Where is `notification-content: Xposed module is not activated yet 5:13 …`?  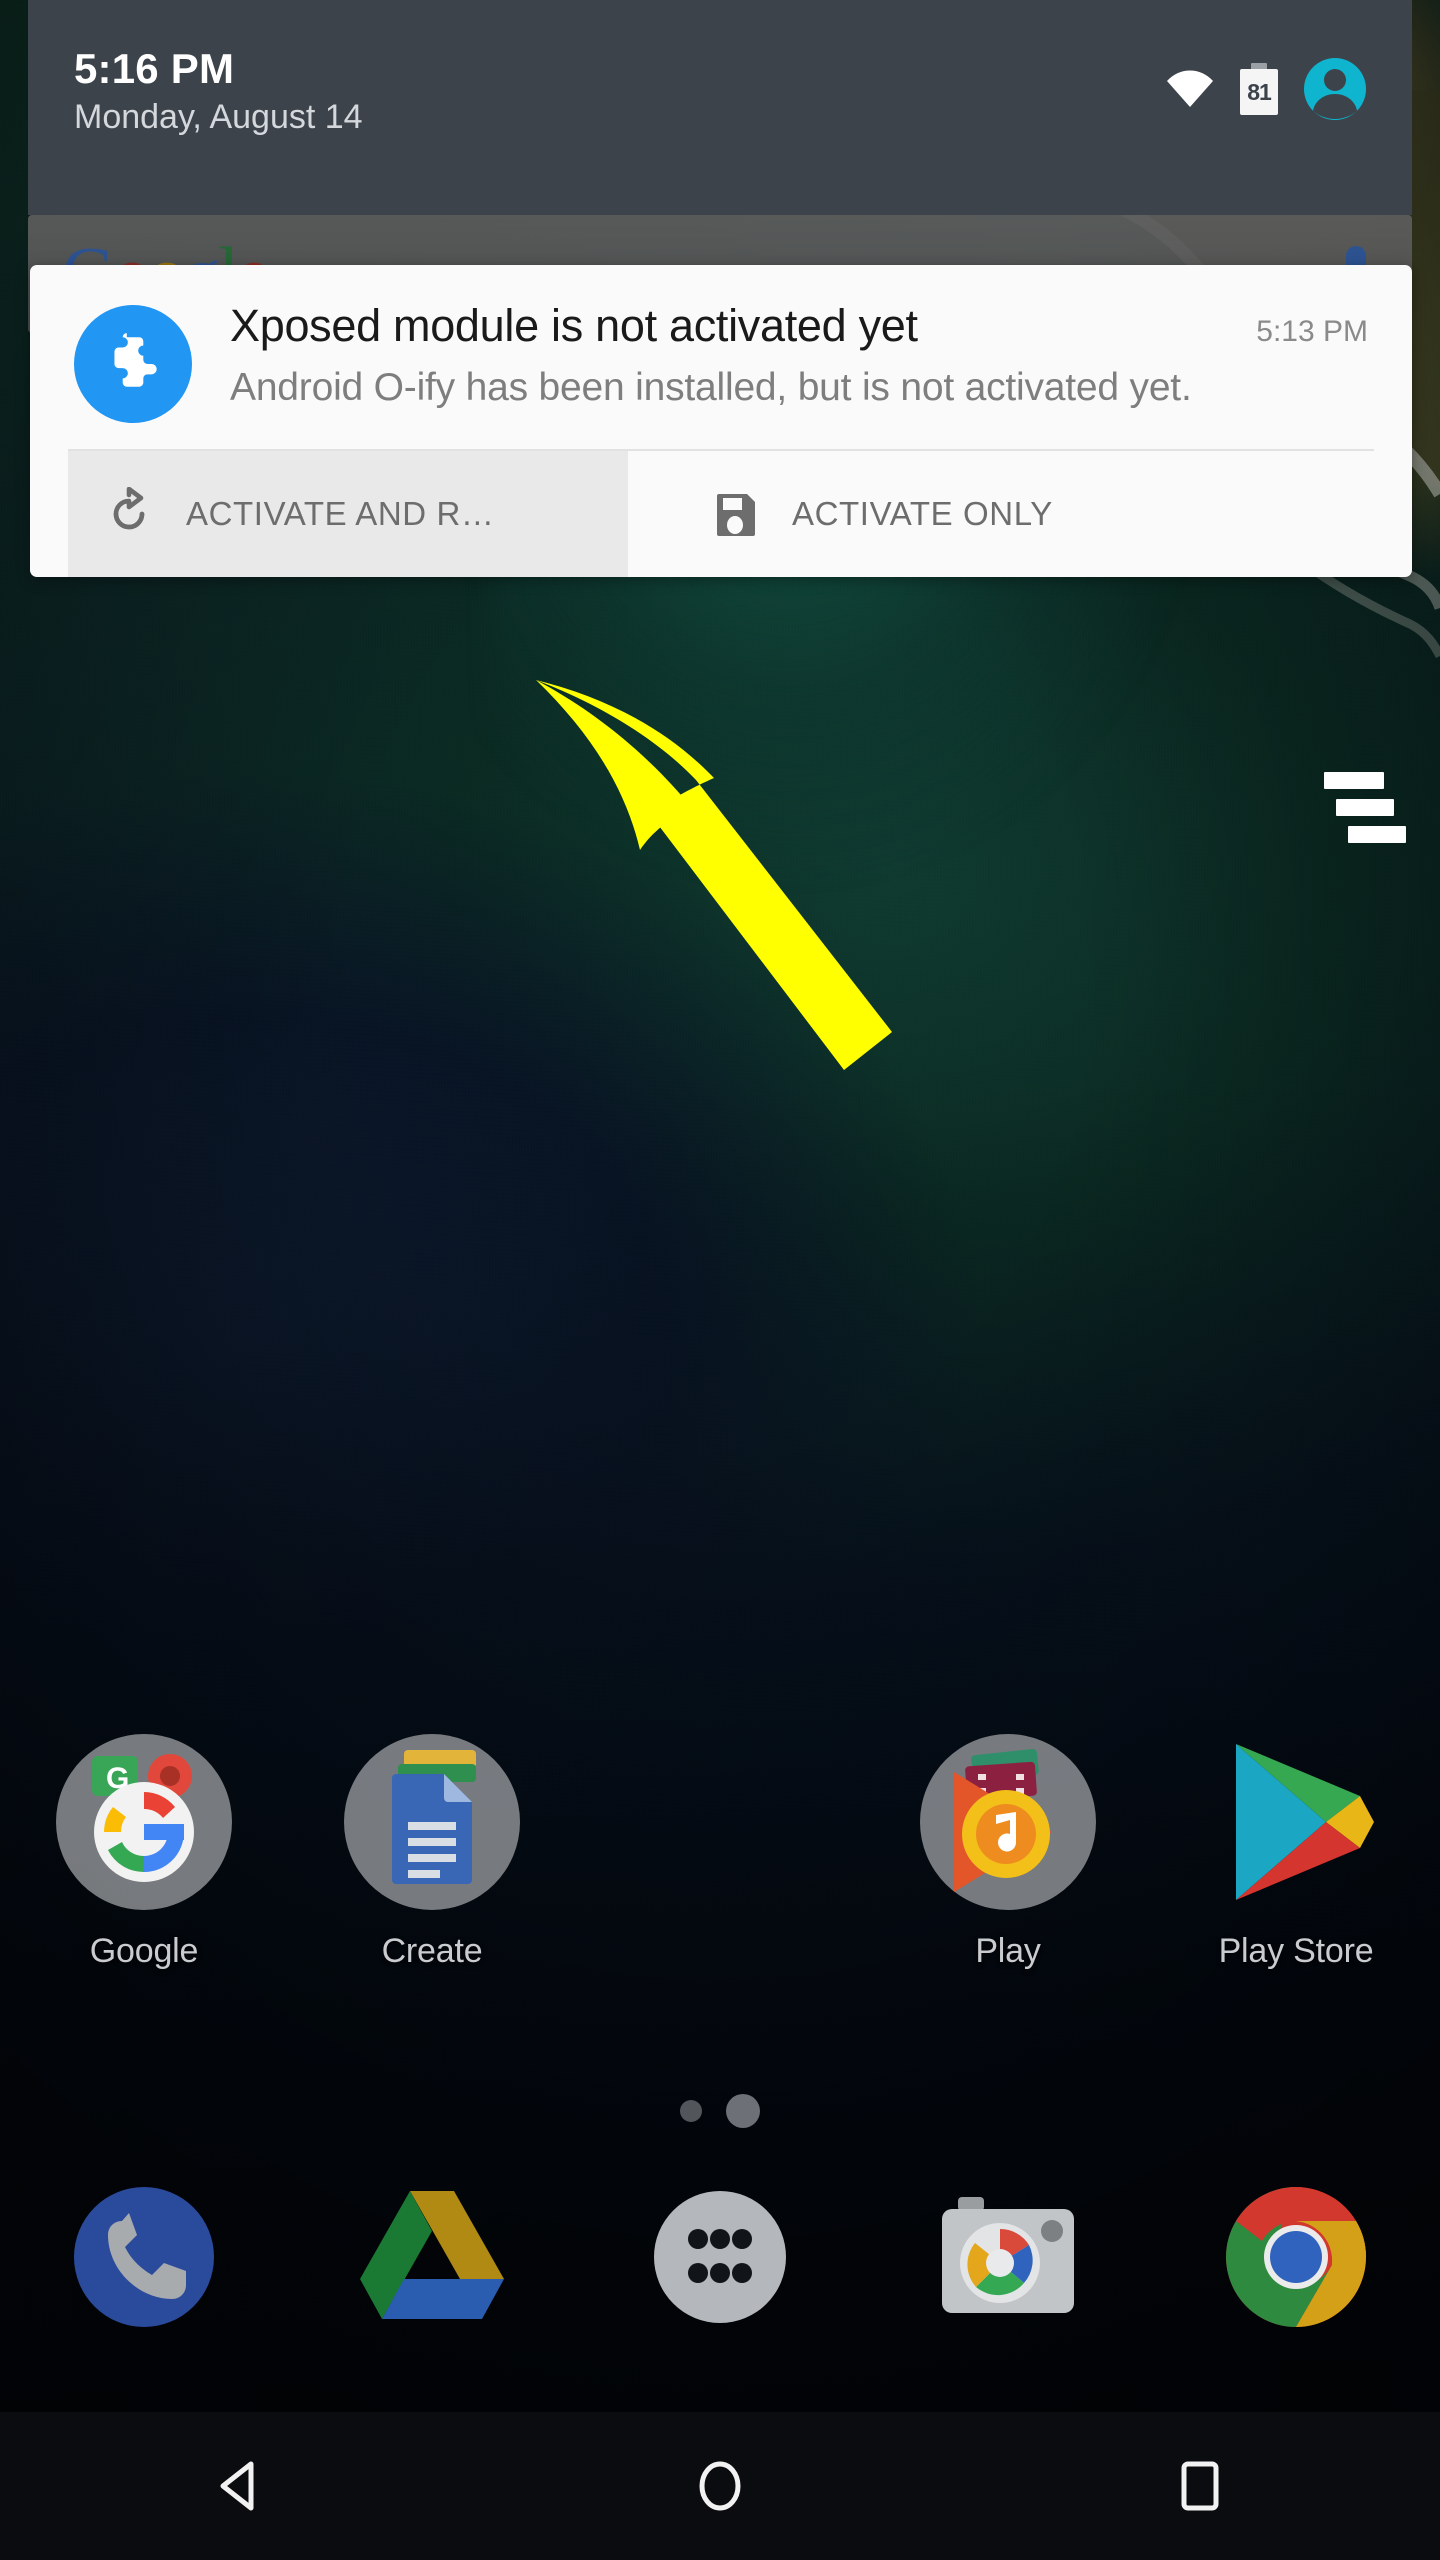
notification-content: Xposed module is not activated yet 5:13 … is located at coordinates (721, 357).